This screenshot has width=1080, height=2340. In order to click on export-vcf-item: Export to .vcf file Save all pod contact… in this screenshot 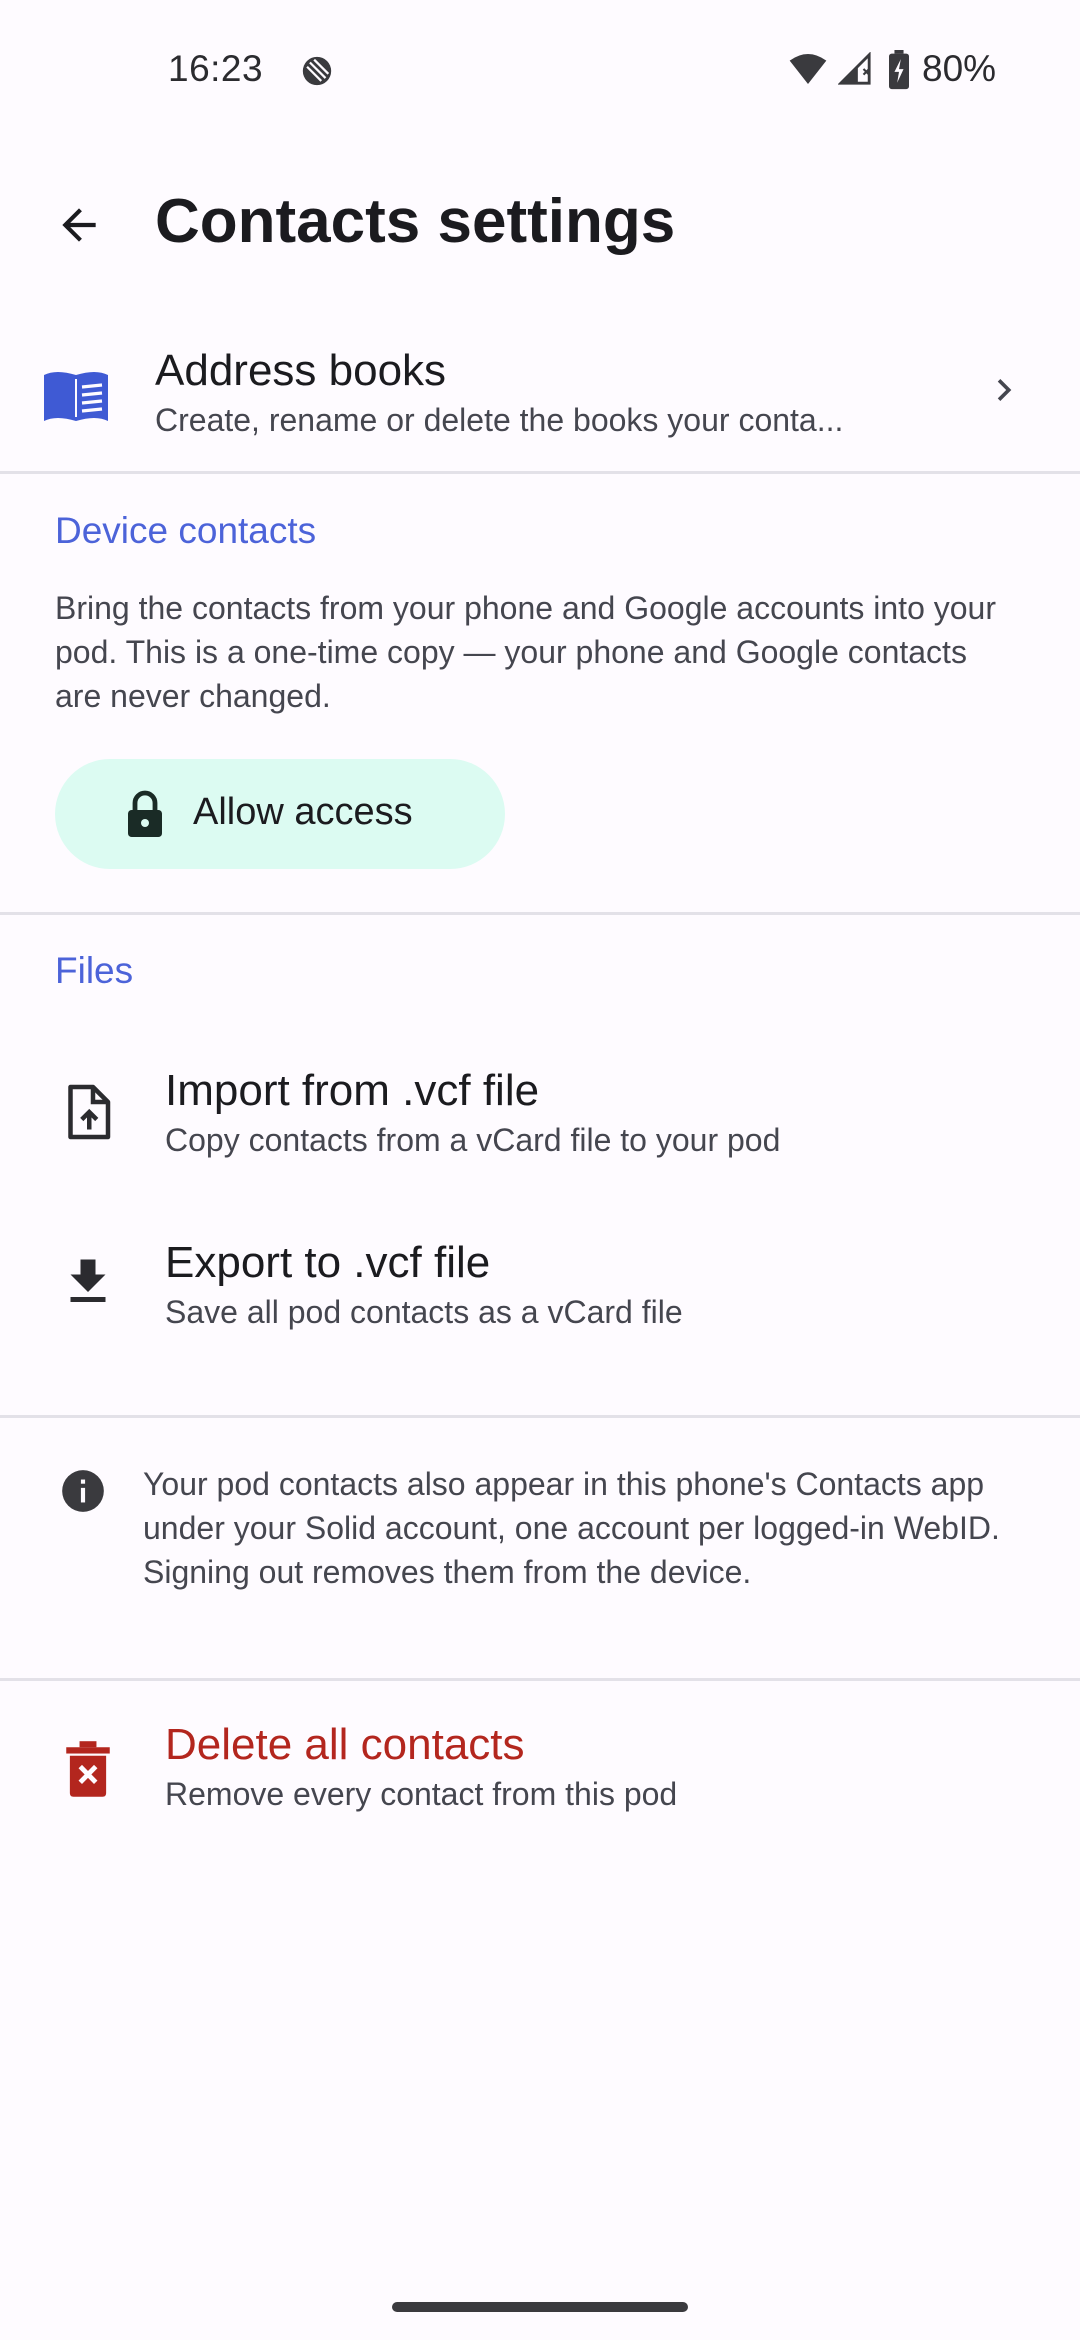, I will do `click(540, 1287)`.